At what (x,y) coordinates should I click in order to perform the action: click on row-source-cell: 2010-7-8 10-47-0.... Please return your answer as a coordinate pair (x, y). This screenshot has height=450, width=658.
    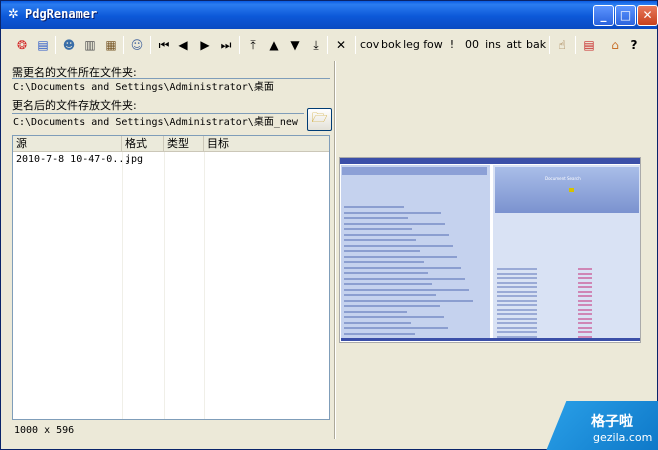
    Looking at the image, I should click on (73, 159).